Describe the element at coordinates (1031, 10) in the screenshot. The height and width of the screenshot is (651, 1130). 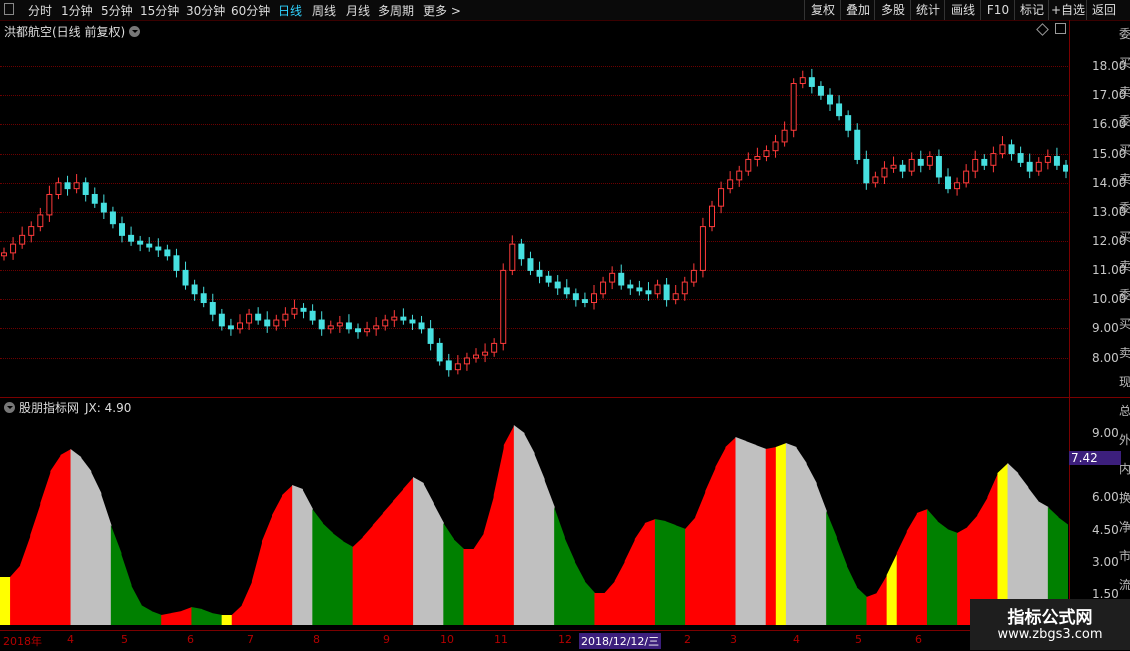
I see `mark-button: 标记` at that location.